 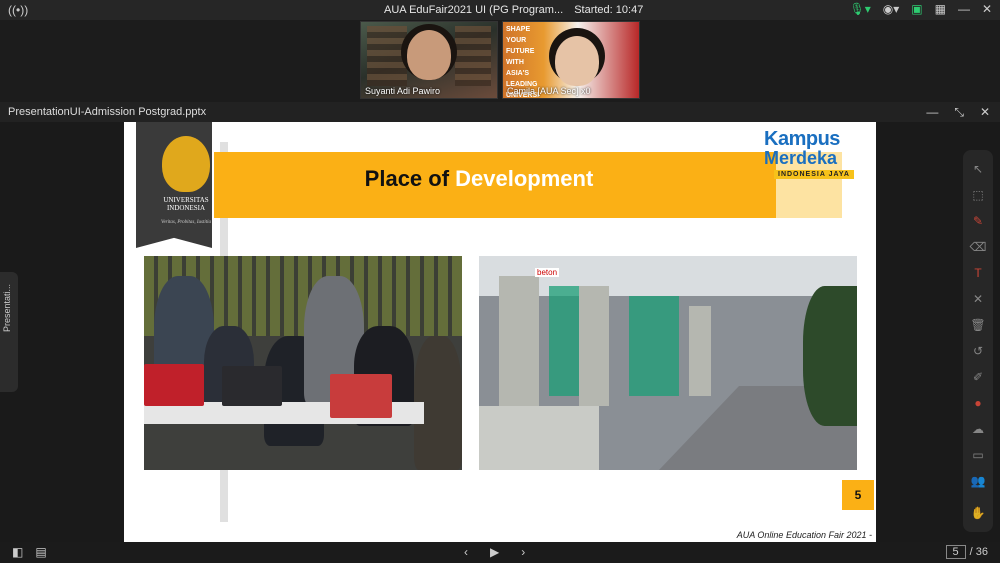 What do you see at coordinates (978, 325) in the screenshot?
I see `delete-icon: 🗑` at bounding box center [978, 325].